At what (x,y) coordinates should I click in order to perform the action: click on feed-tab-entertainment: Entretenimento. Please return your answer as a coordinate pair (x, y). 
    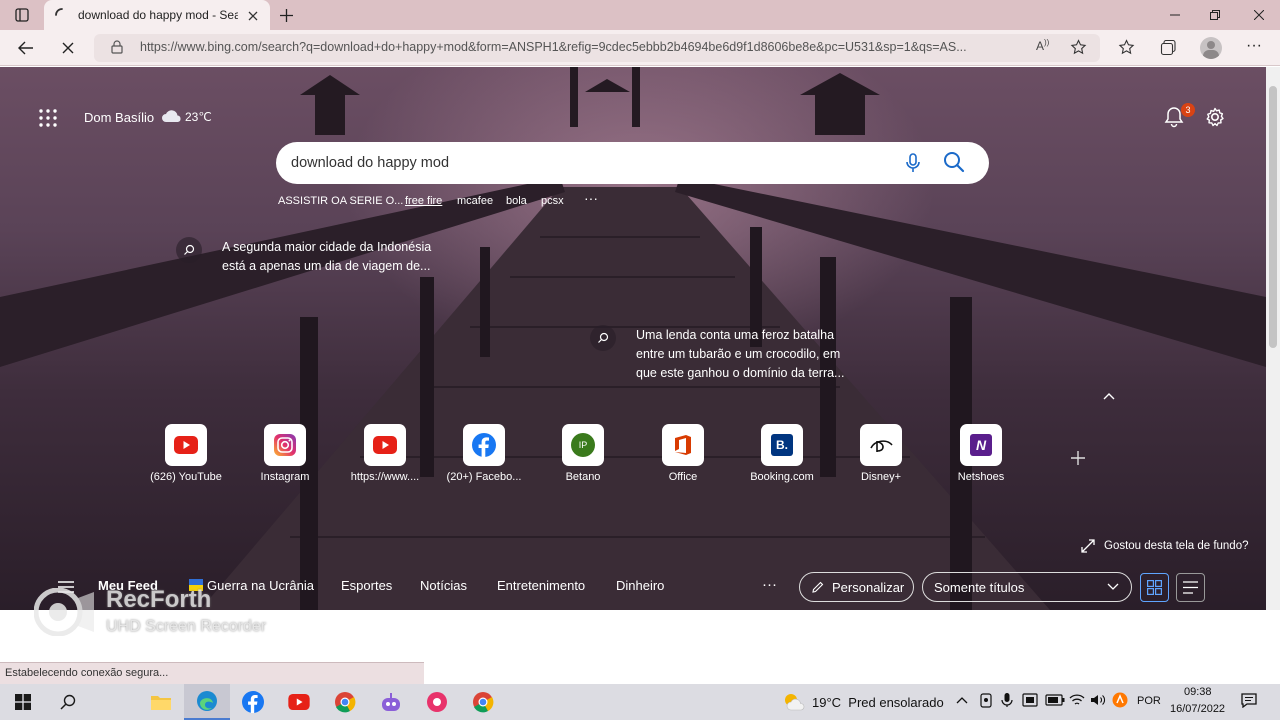
    Looking at the image, I should click on (541, 585).